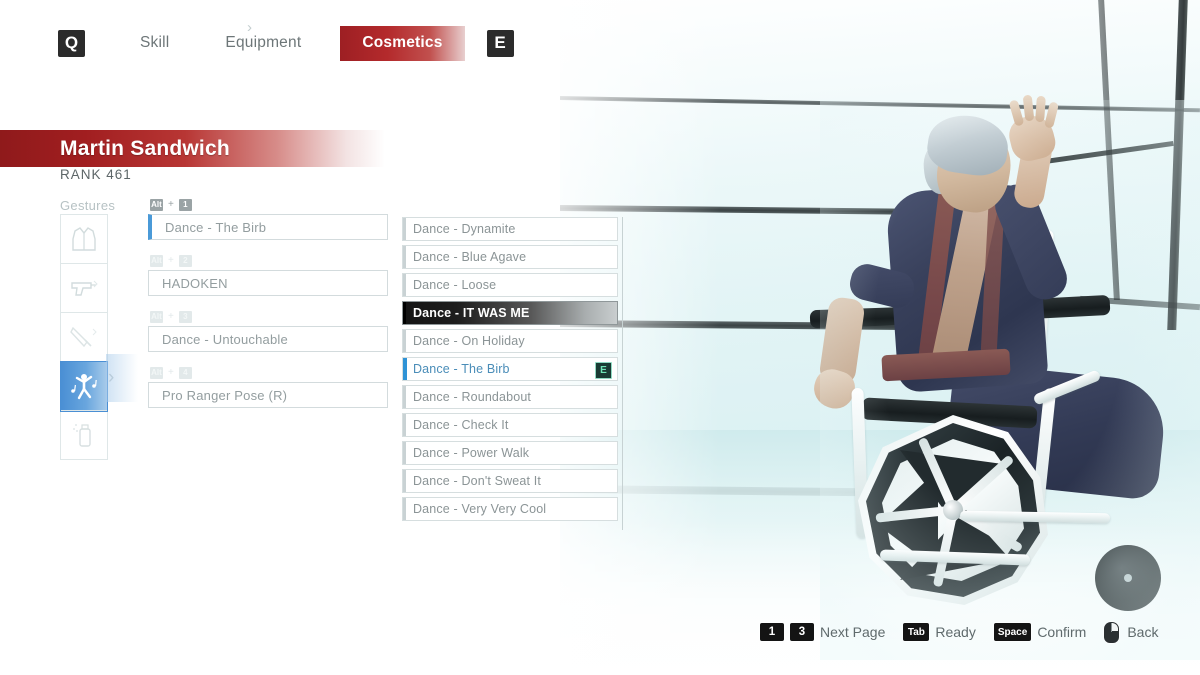 This screenshot has height=675, width=1200. Describe the element at coordinates (1143, 632) in the screenshot. I see `hint-label-back: Back` at that location.